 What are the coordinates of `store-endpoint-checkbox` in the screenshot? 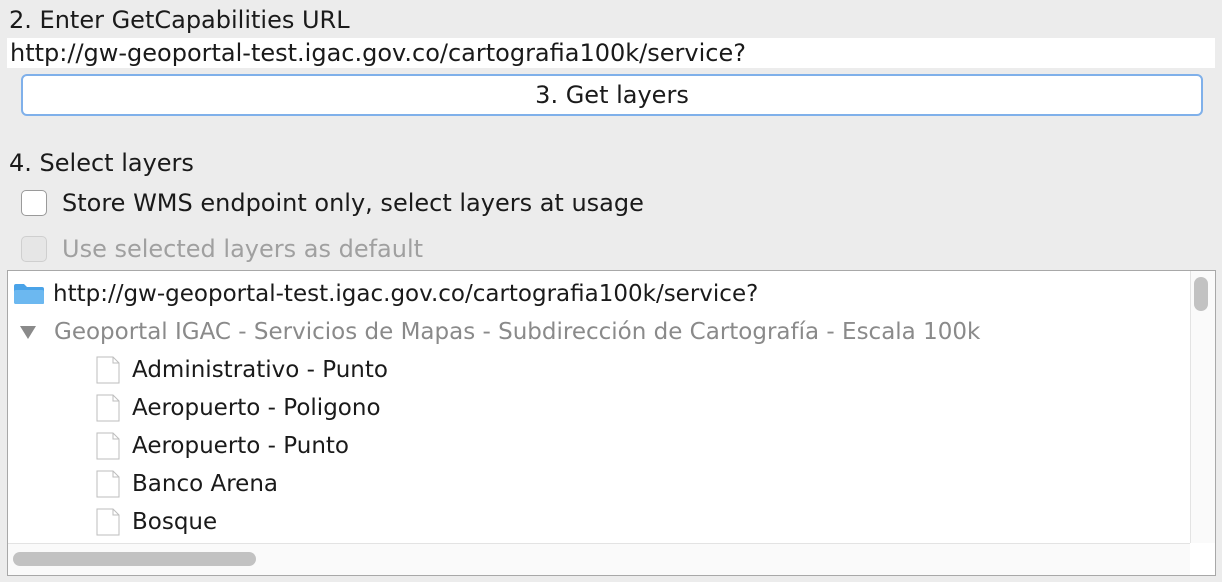 It's located at (34, 203).